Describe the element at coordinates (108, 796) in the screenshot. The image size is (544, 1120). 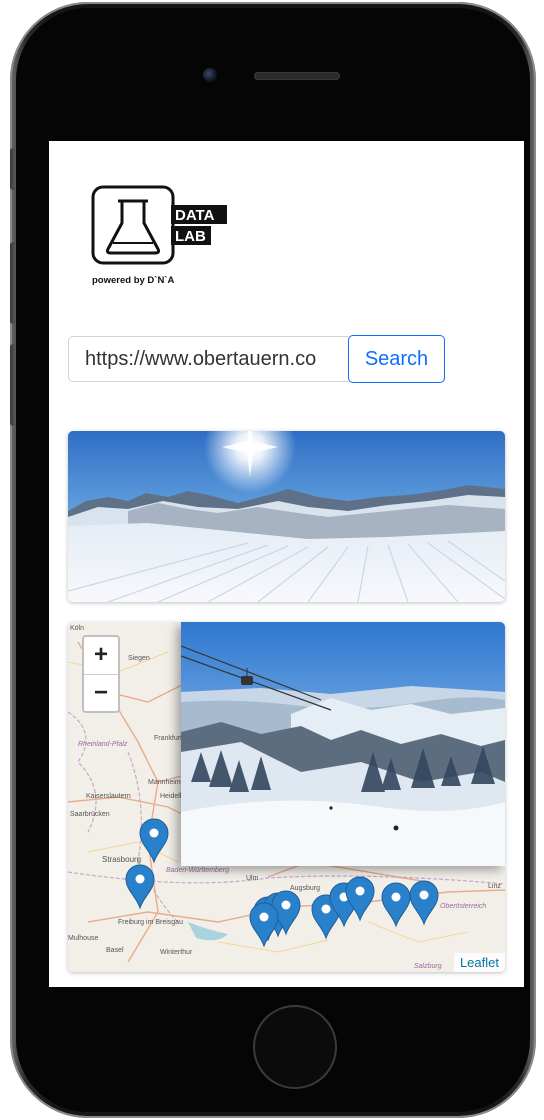
I see `map-label: Kaiserslautern` at that location.